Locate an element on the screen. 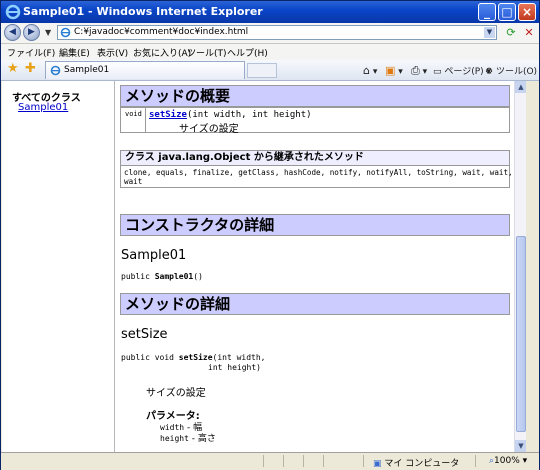  scroll-down-icon: ▼ is located at coordinates (520, 446).